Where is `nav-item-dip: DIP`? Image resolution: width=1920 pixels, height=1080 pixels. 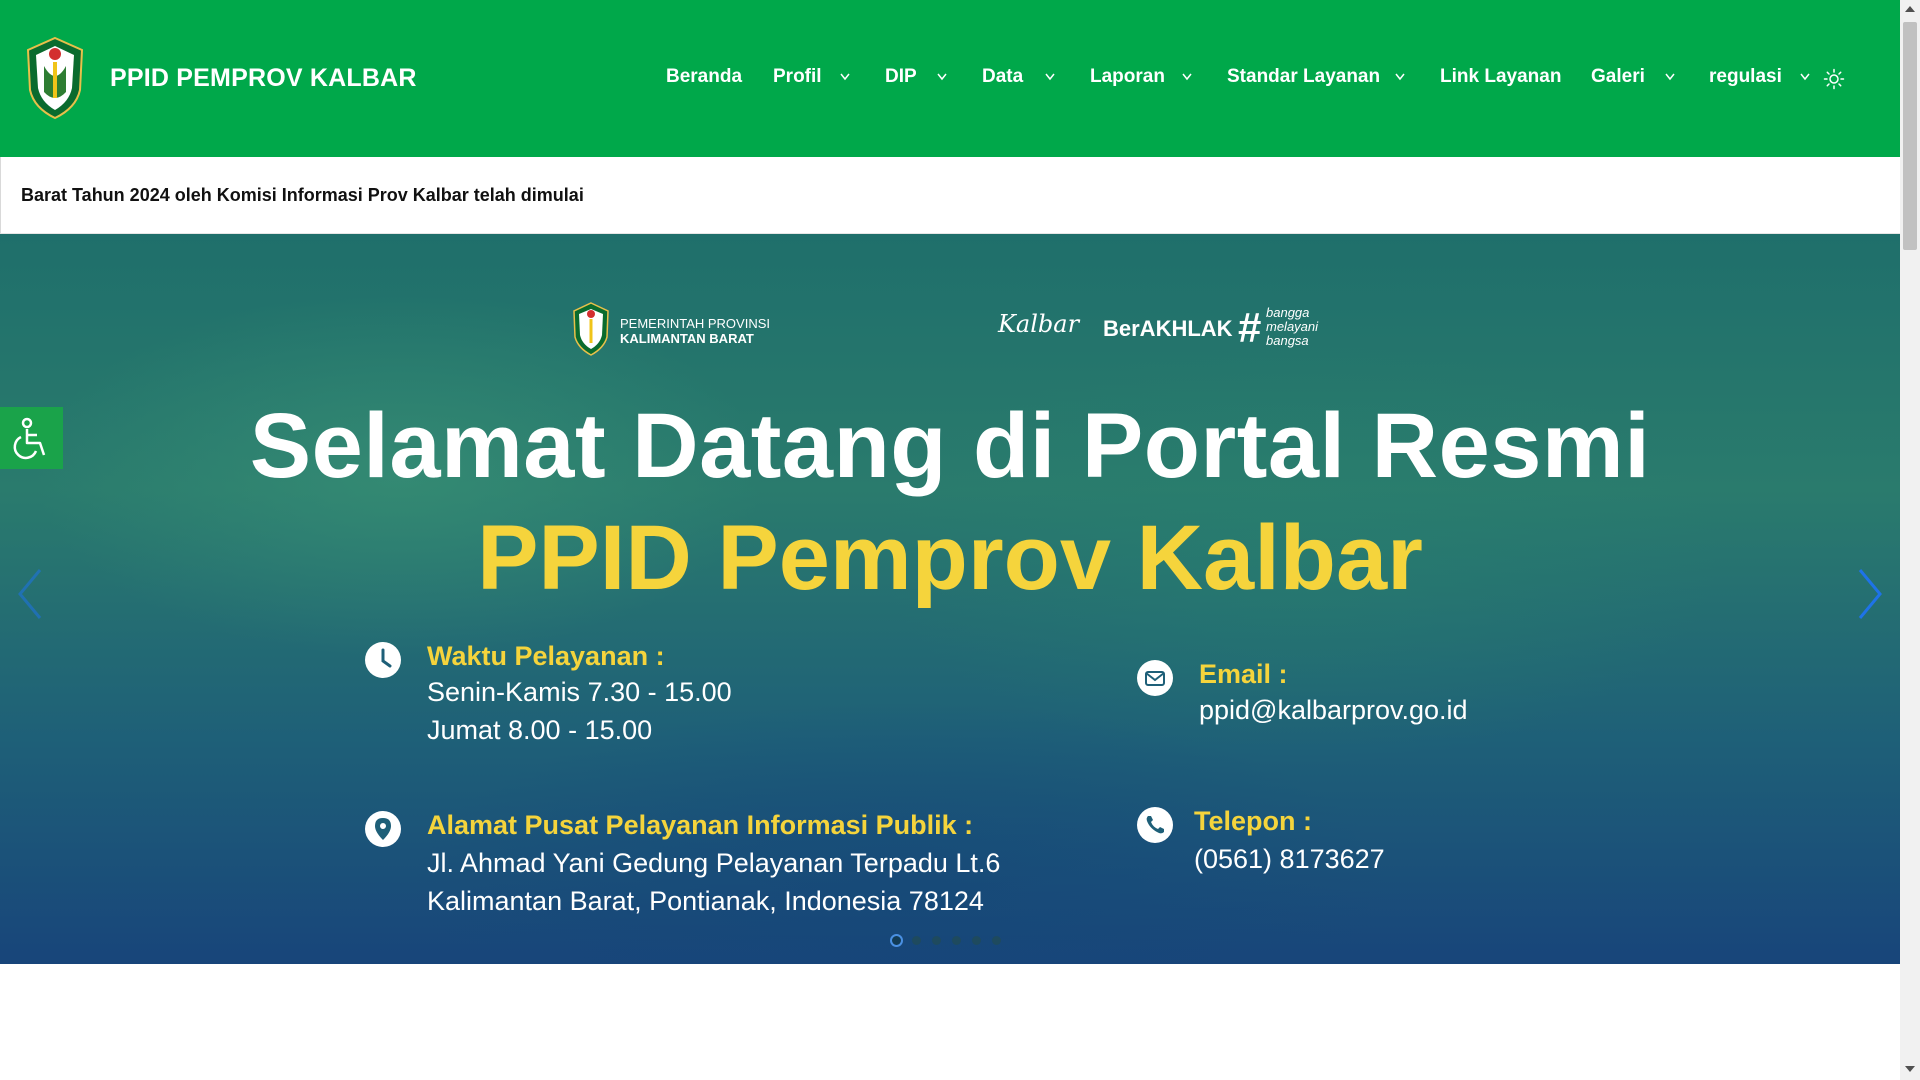
nav-item-dip: DIP is located at coordinates (901, 77).